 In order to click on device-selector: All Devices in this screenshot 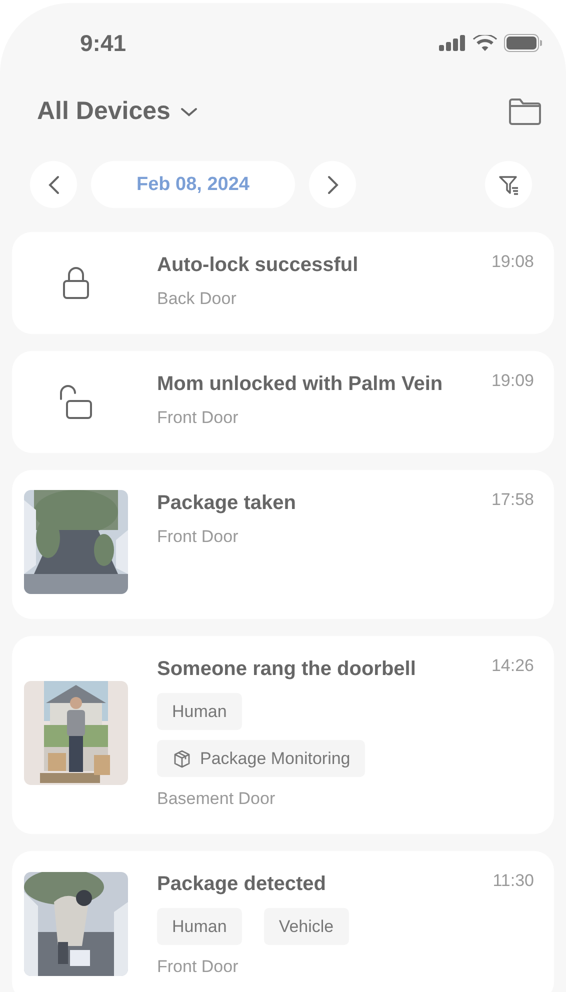, I will do `click(117, 111)`.